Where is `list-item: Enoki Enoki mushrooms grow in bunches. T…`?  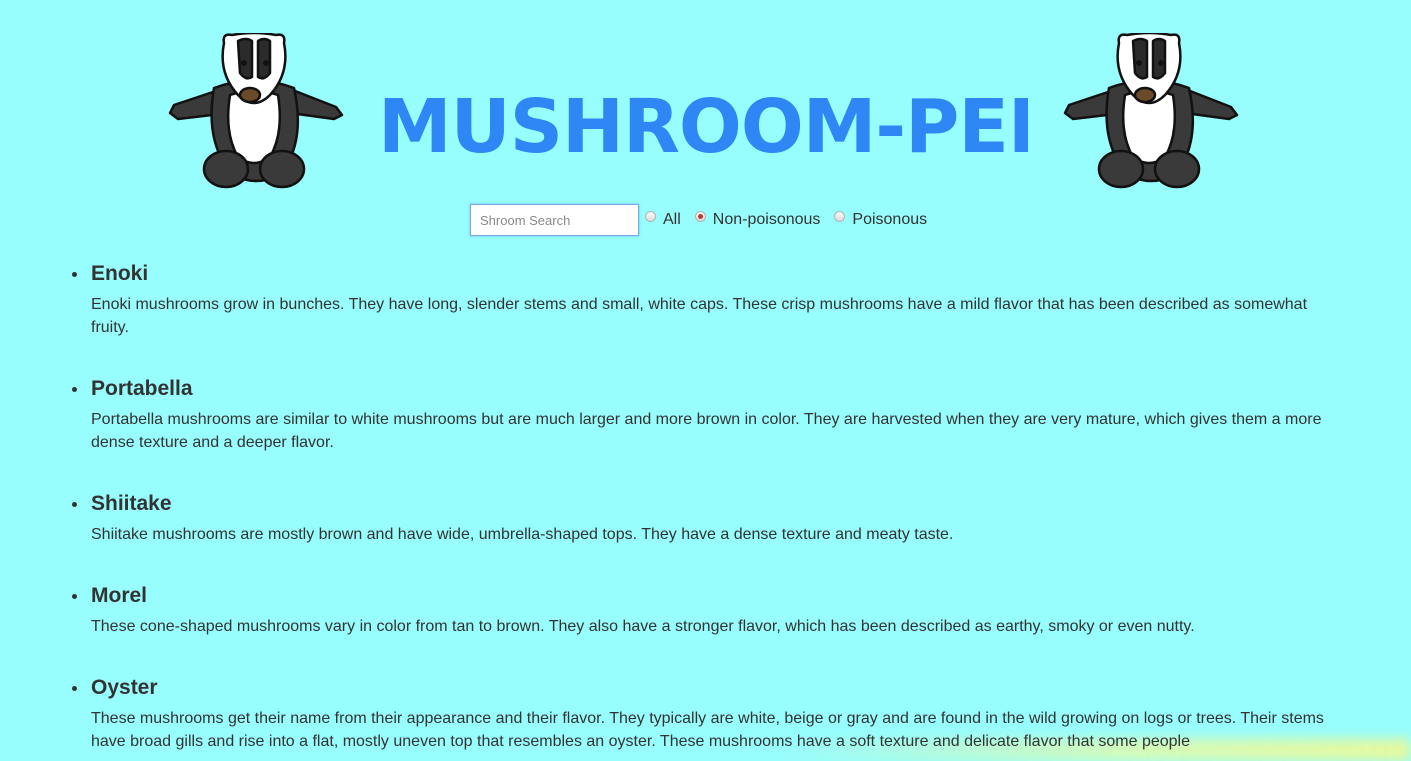 list-item: Enoki Enoki mushrooms grow in bunches. T… is located at coordinates (702, 315).